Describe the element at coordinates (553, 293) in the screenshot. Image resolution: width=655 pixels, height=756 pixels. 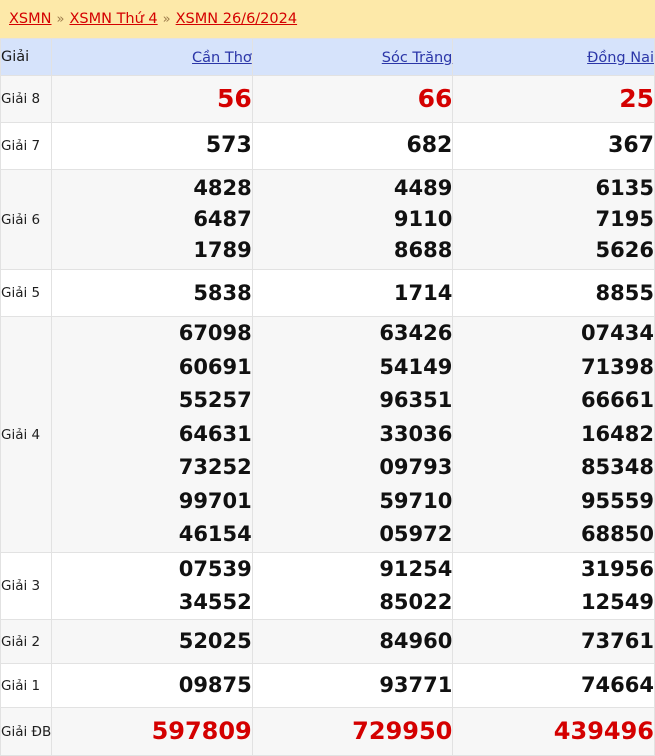
I see `result-cell-giai-5-col3: 8855` at that location.